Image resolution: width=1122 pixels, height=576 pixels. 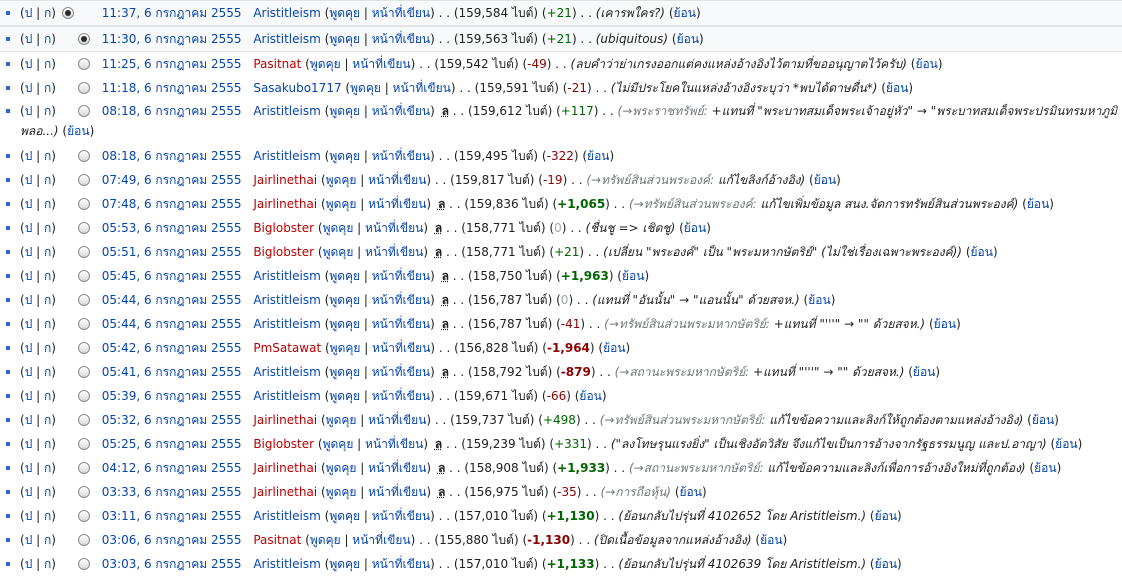 What do you see at coordinates (663, 111) in the screenshot?
I see `section-autocomment: (→พระราชทรัพย์:` at bounding box center [663, 111].